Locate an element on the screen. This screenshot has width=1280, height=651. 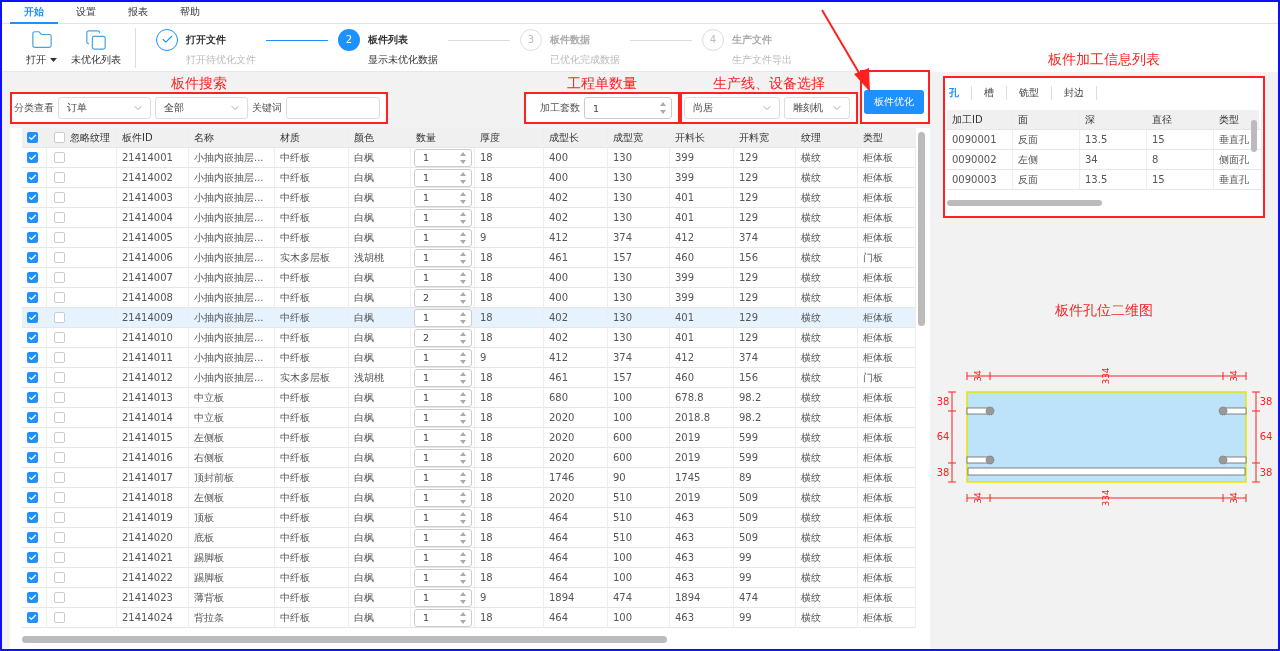
toolbar-button: 打开 is located at coordinates (41, 47).